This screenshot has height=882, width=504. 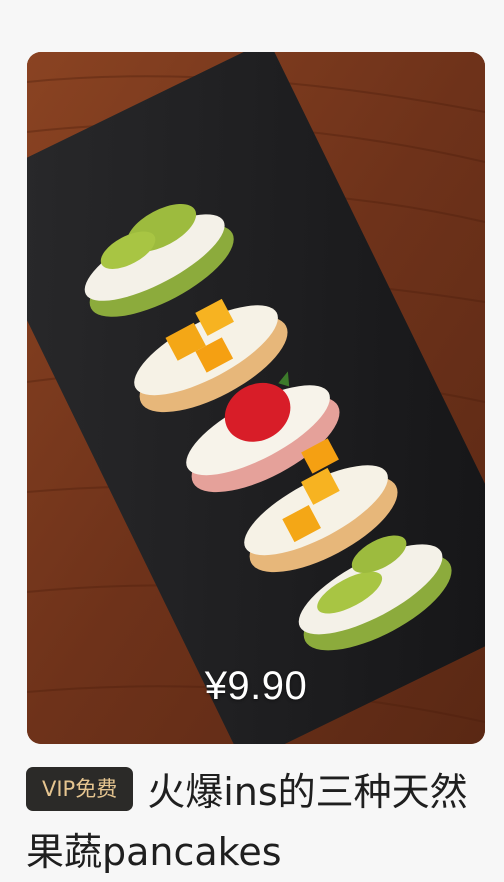 I want to click on vip-free-badge: VIP免费, so click(x=80, y=788).